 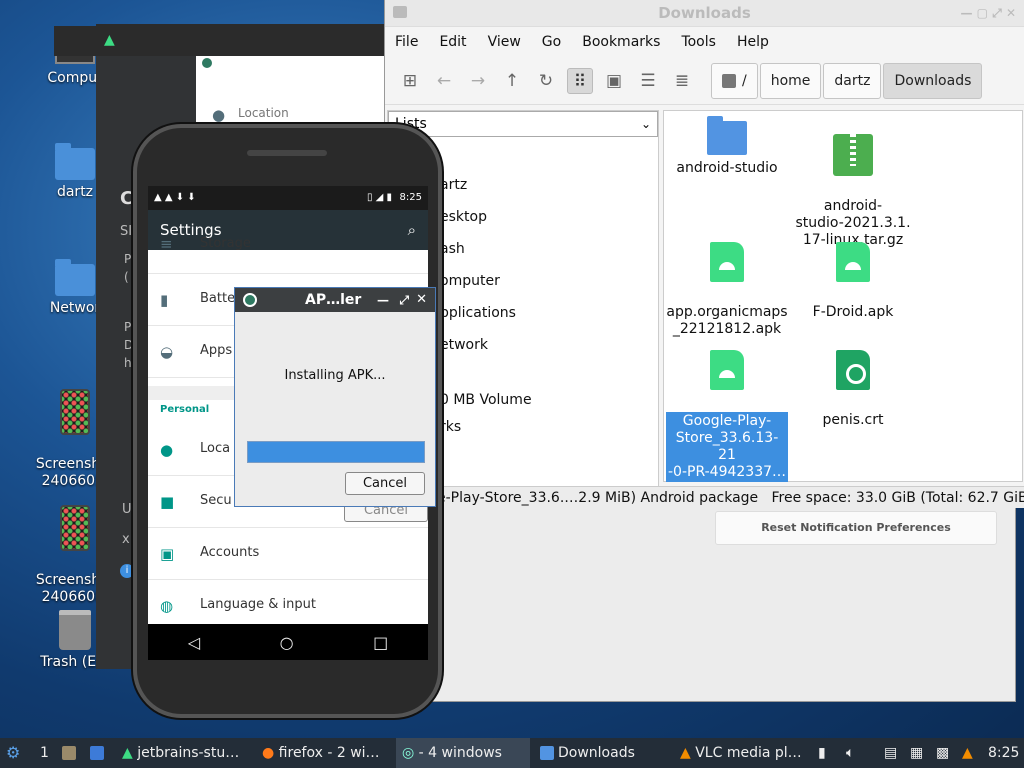 I want to click on up-arrow-icon: ↑, so click(x=512, y=81).